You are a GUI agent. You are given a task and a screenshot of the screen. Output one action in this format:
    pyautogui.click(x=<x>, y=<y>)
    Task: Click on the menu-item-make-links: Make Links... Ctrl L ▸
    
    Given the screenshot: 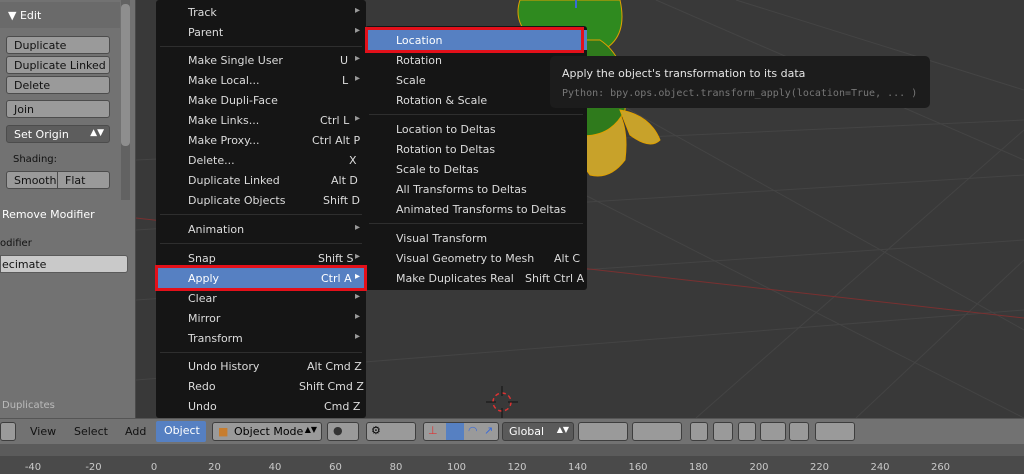 What is the action you would take?
    pyautogui.click(x=261, y=120)
    